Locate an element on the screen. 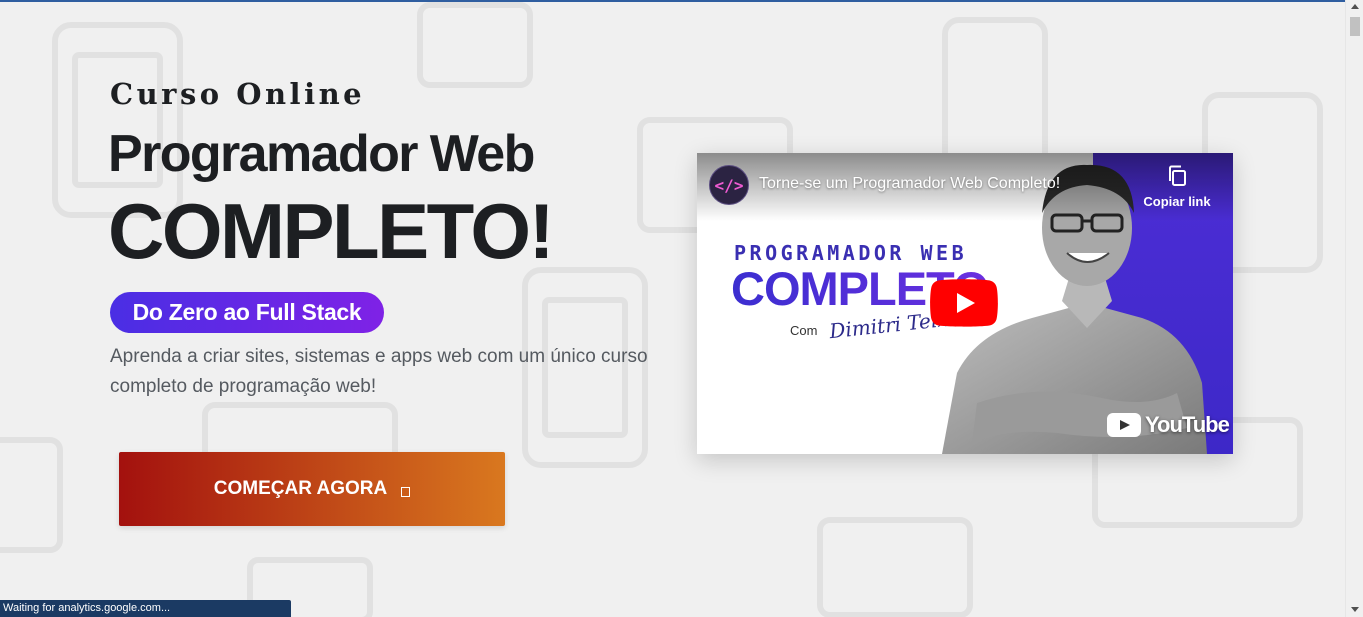 The image size is (1363, 617). copy-link-label: Copiar link is located at coordinates (1177, 201).